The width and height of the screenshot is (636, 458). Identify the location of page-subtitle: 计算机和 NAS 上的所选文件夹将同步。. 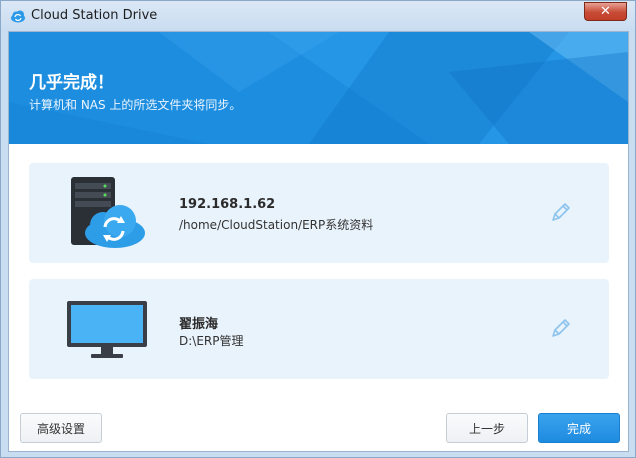
(135, 105).